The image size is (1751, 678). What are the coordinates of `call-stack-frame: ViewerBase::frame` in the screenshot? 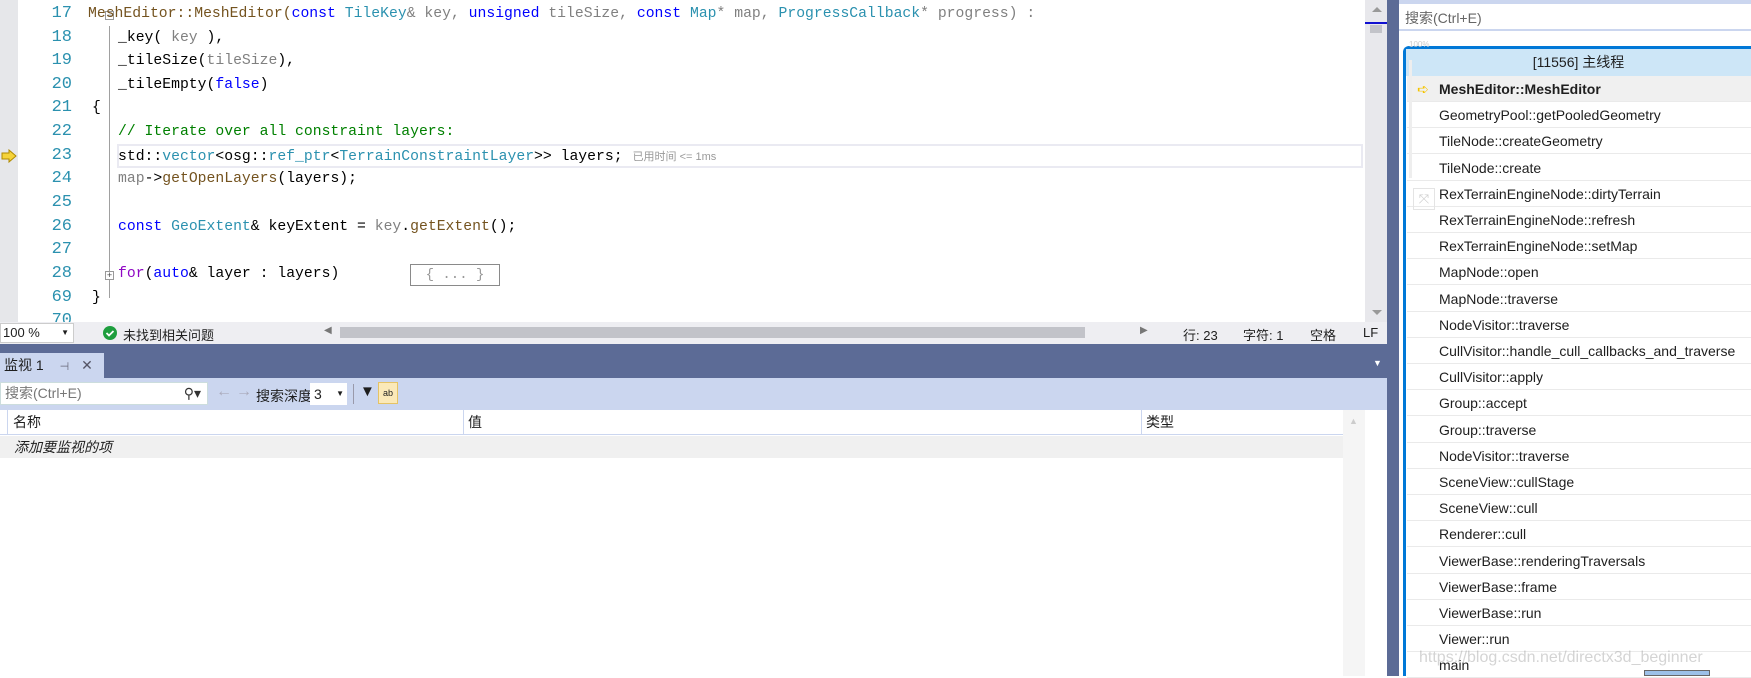 It's located at (1579, 587).